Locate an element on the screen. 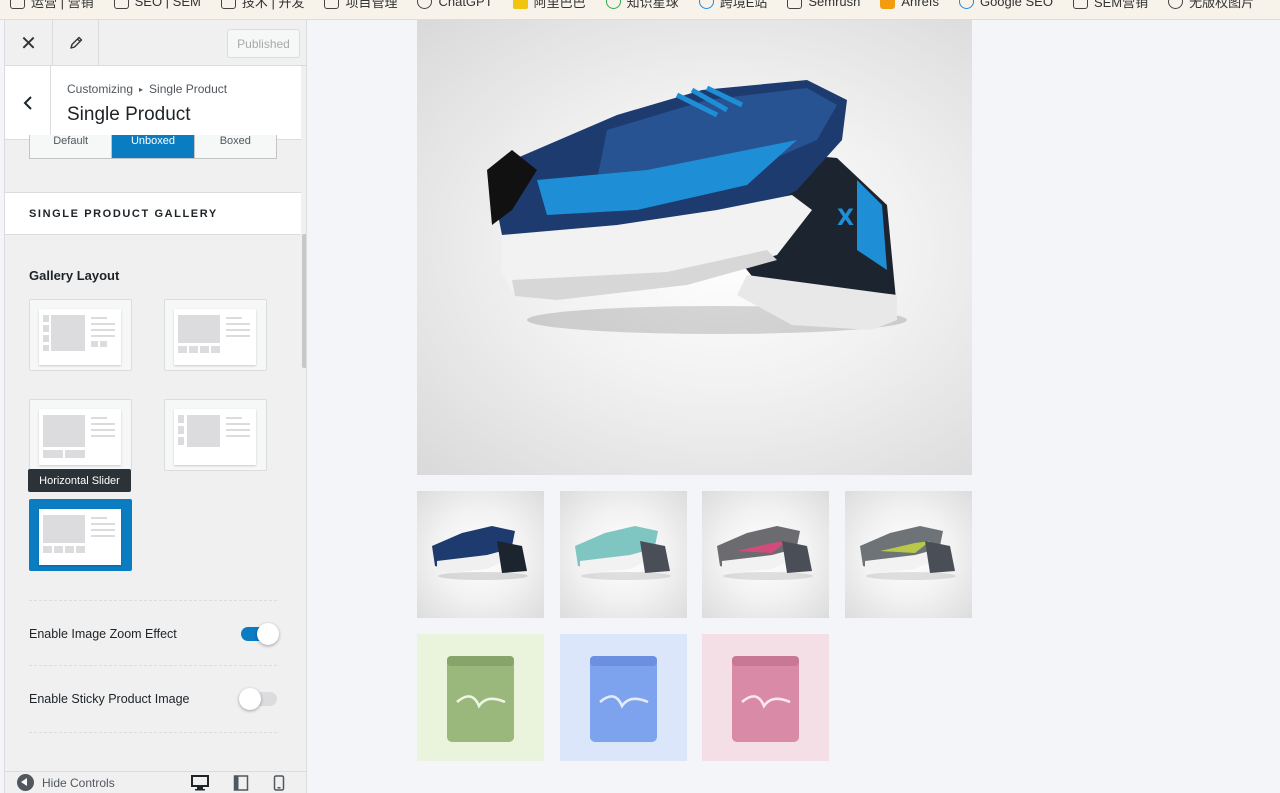 This screenshot has height=793, width=1280. folded-tshirt-green-image is located at coordinates (480, 699).